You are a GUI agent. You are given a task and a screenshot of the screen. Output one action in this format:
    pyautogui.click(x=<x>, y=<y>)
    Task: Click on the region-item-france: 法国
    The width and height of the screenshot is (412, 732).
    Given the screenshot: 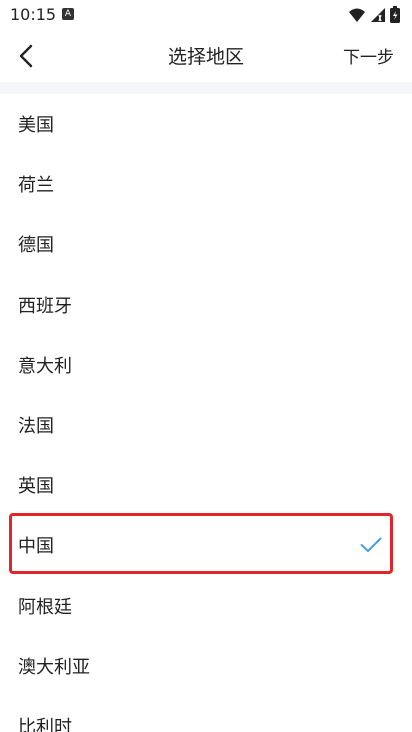 What is the action you would take?
    pyautogui.click(x=206, y=425)
    